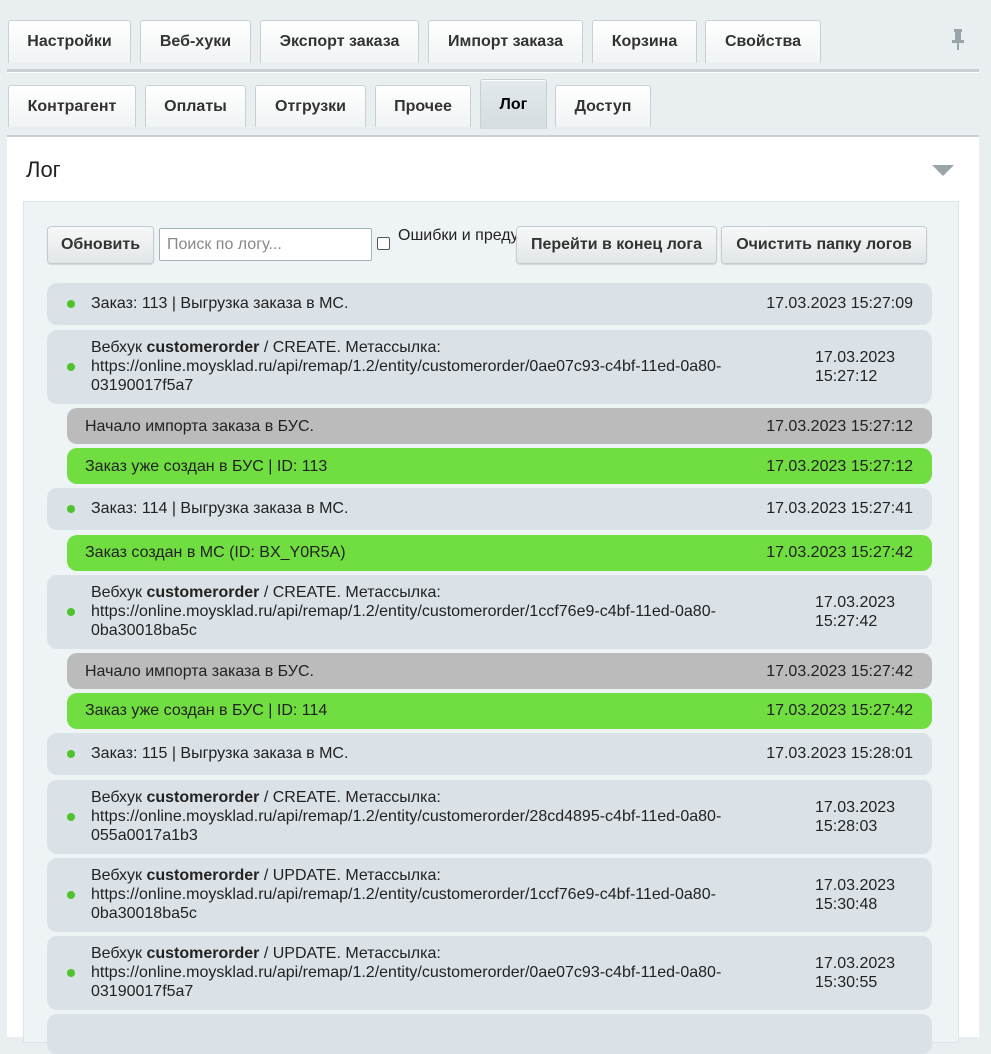  I want to click on log-message: Заказ уже создан в БУС | ID: 114, so click(206, 710).